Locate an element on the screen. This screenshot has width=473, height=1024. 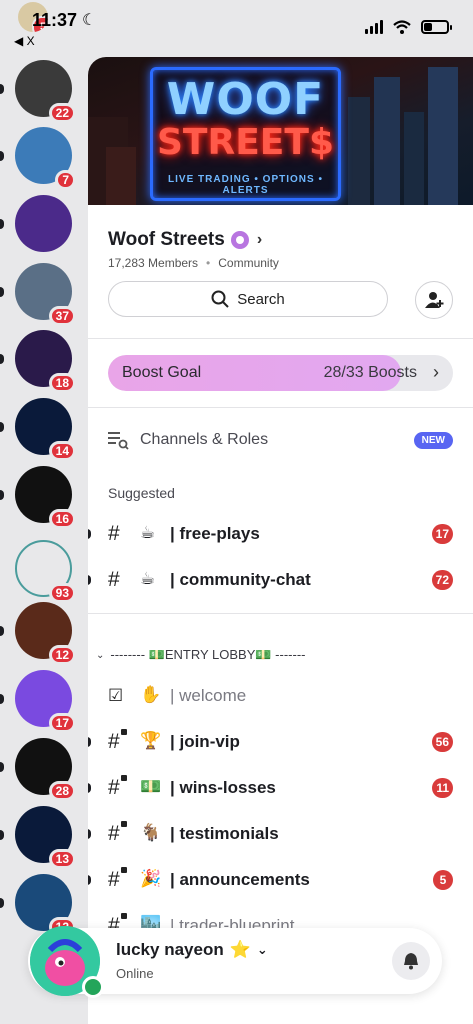
server-icon: 28 is located at coordinates (45, 769).